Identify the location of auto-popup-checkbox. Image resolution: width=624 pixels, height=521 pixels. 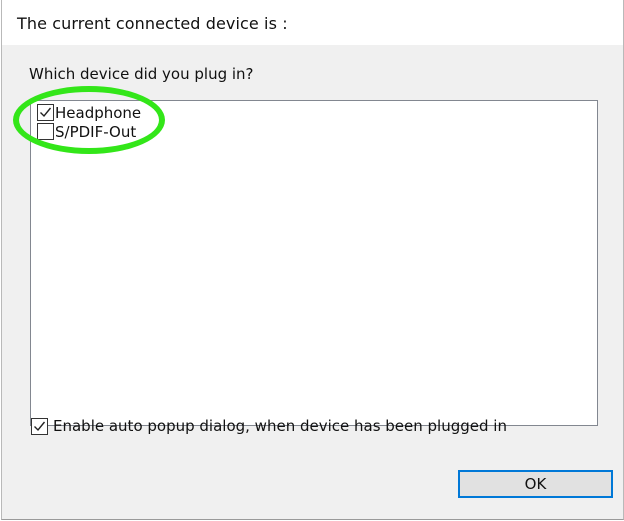
(39, 426).